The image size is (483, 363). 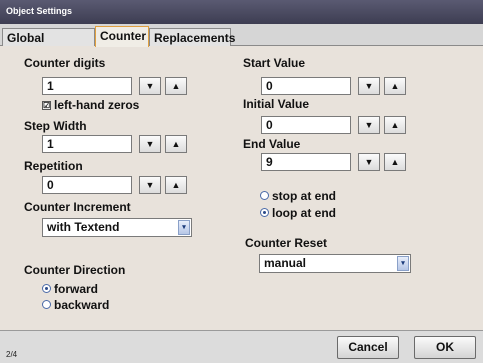 What do you see at coordinates (65, 63) in the screenshot?
I see `counter-digits-label: Counter digits` at bounding box center [65, 63].